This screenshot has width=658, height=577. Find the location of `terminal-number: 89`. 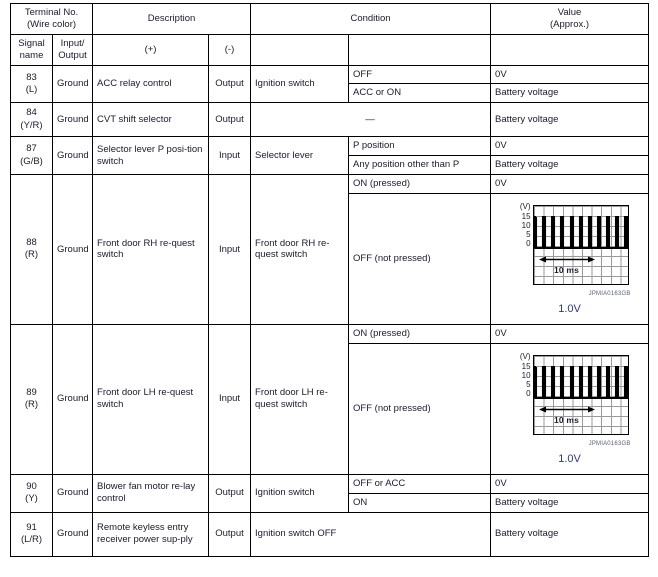

terminal-number: 89 is located at coordinates (31, 392).